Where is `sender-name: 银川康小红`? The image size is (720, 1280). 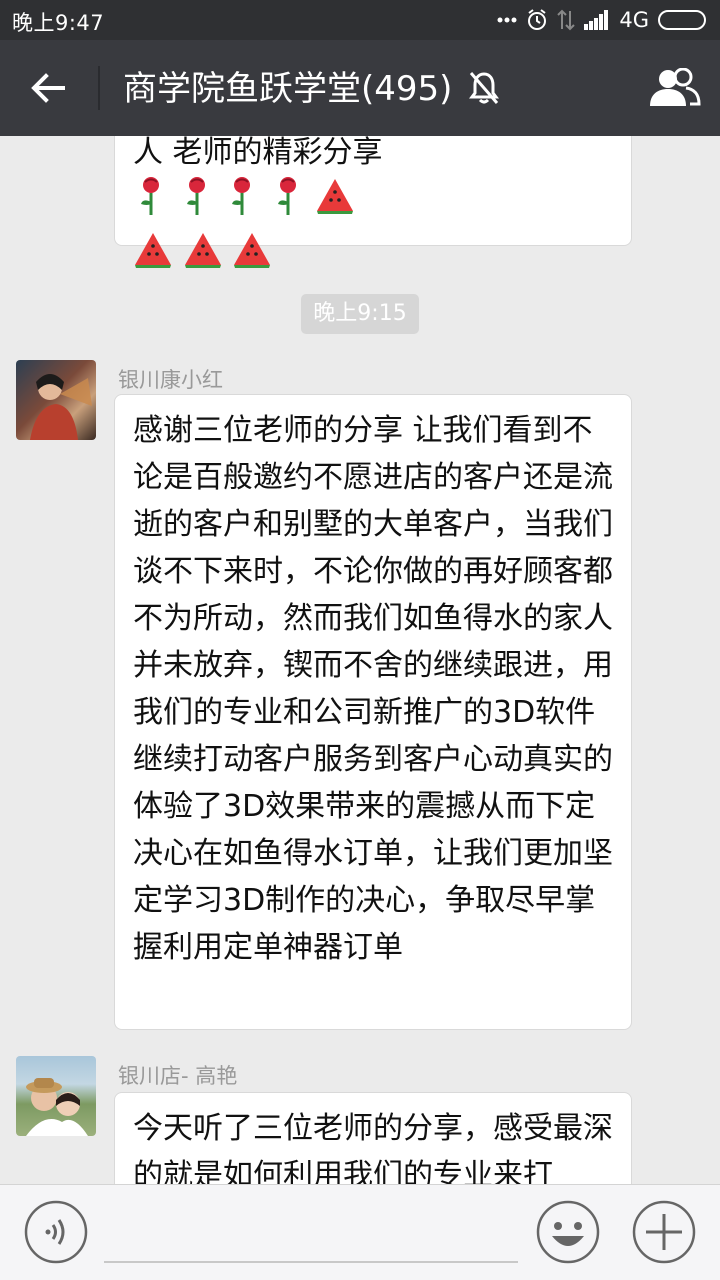 sender-name: 银川康小红 is located at coordinates (170, 380).